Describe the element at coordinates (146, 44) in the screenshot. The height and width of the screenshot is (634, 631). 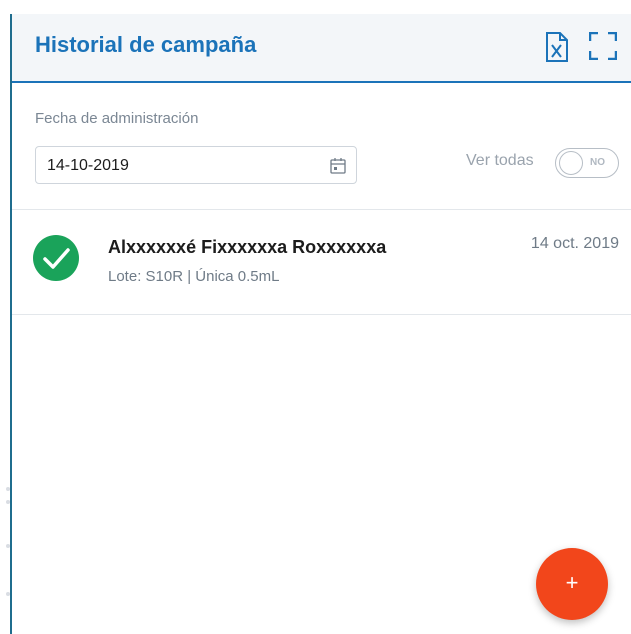
I see `panel-title: Historial de campaña` at that location.